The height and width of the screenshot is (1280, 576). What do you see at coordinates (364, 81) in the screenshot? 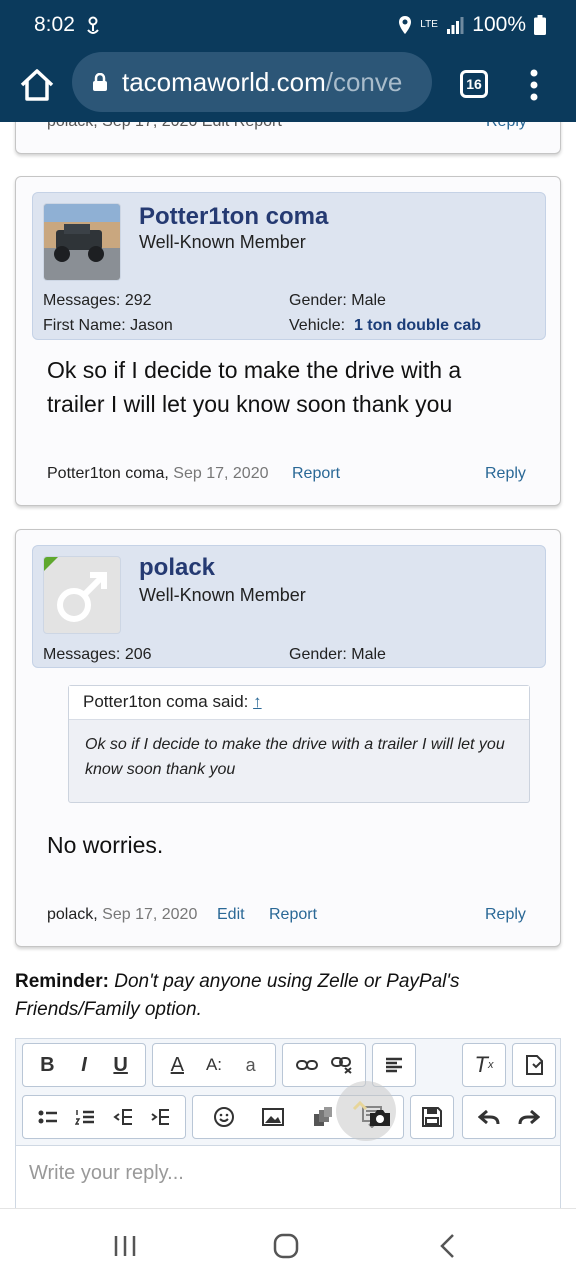
I see `url-path: /conve` at bounding box center [364, 81].